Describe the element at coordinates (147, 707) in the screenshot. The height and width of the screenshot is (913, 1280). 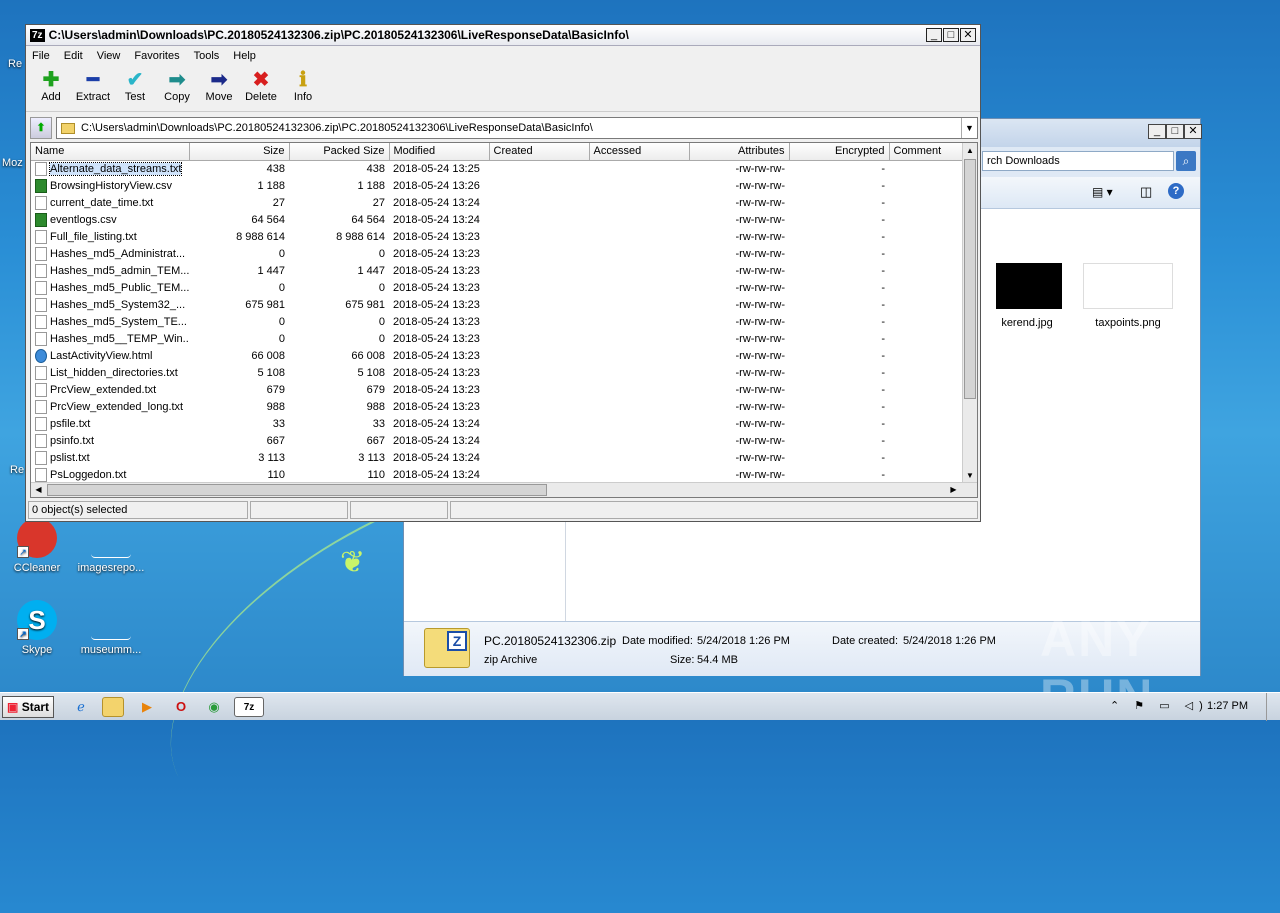
I see `media-player-icon: ▶` at that location.